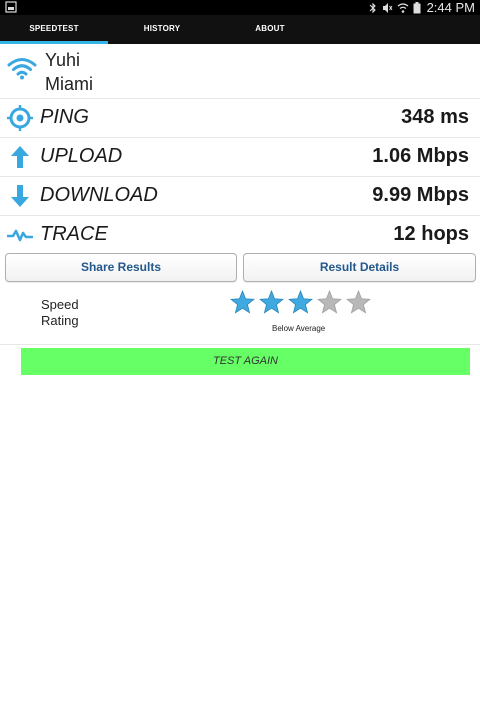  I want to click on download-row: DOWNLOAD 9.99 Mbps, so click(240, 196).